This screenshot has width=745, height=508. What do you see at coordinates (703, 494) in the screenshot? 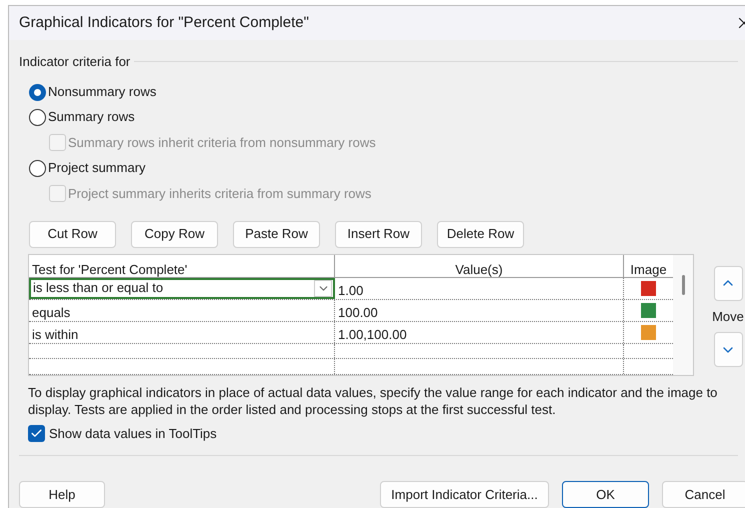
I see `dialog-button: Cancel` at bounding box center [703, 494].